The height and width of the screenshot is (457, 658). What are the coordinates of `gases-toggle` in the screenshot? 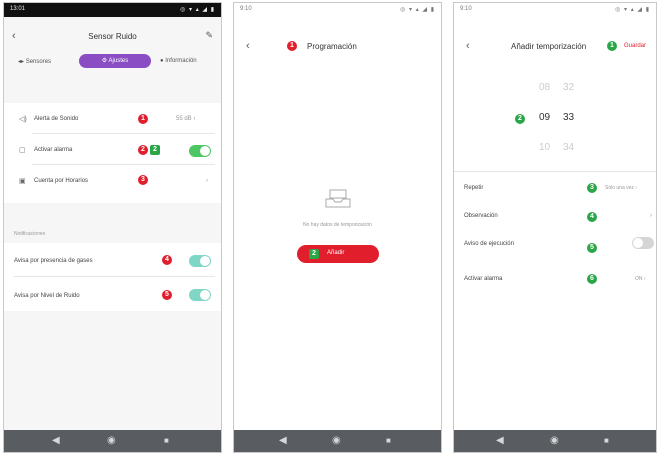 It's located at (200, 261).